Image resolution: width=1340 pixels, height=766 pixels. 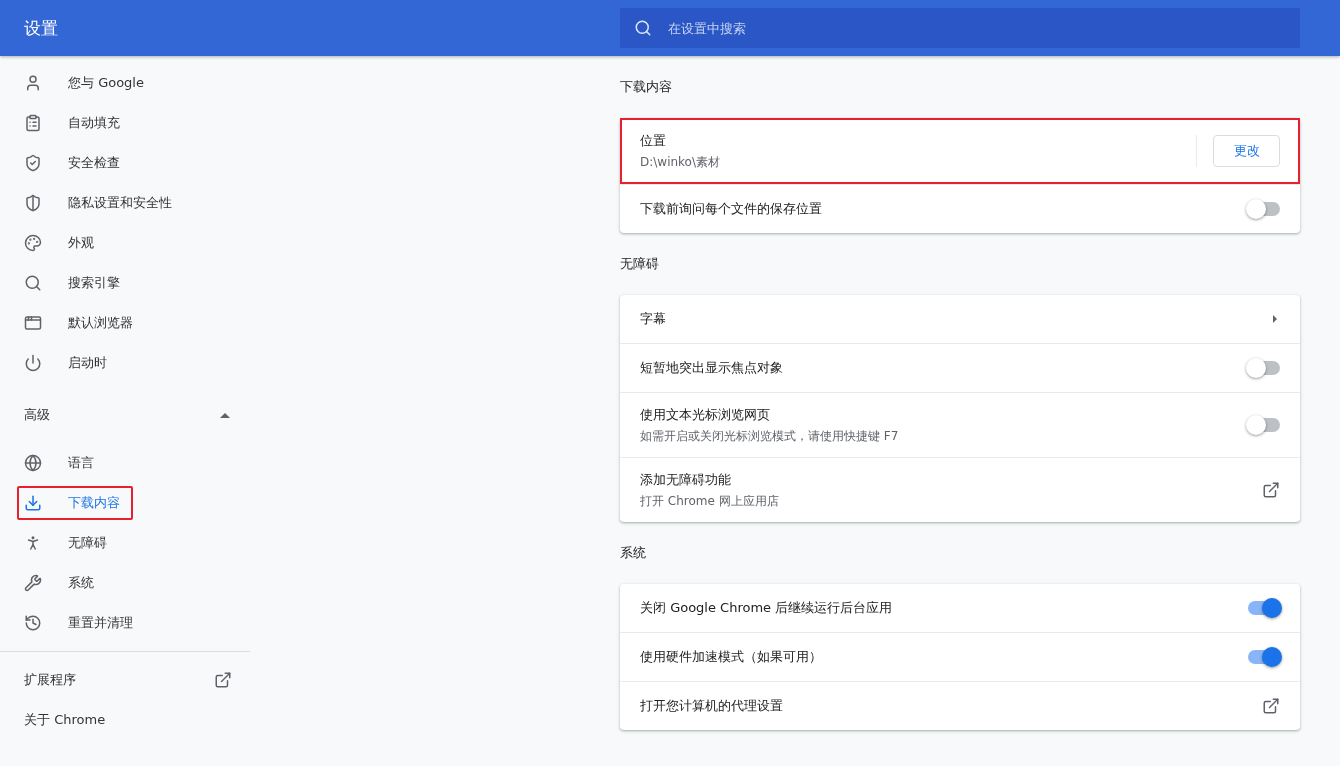 I want to click on caret-up-icon, so click(x=225, y=415).